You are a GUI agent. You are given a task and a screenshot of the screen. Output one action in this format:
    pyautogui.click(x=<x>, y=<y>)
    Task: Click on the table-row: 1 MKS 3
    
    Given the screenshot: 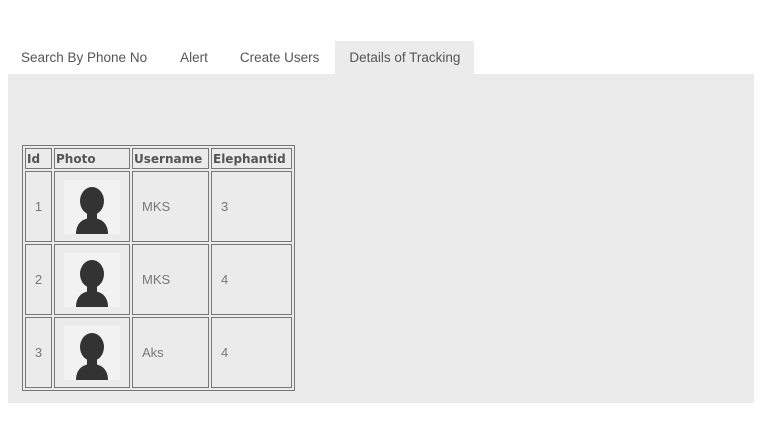 What is the action you would take?
    pyautogui.click(x=158, y=206)
    